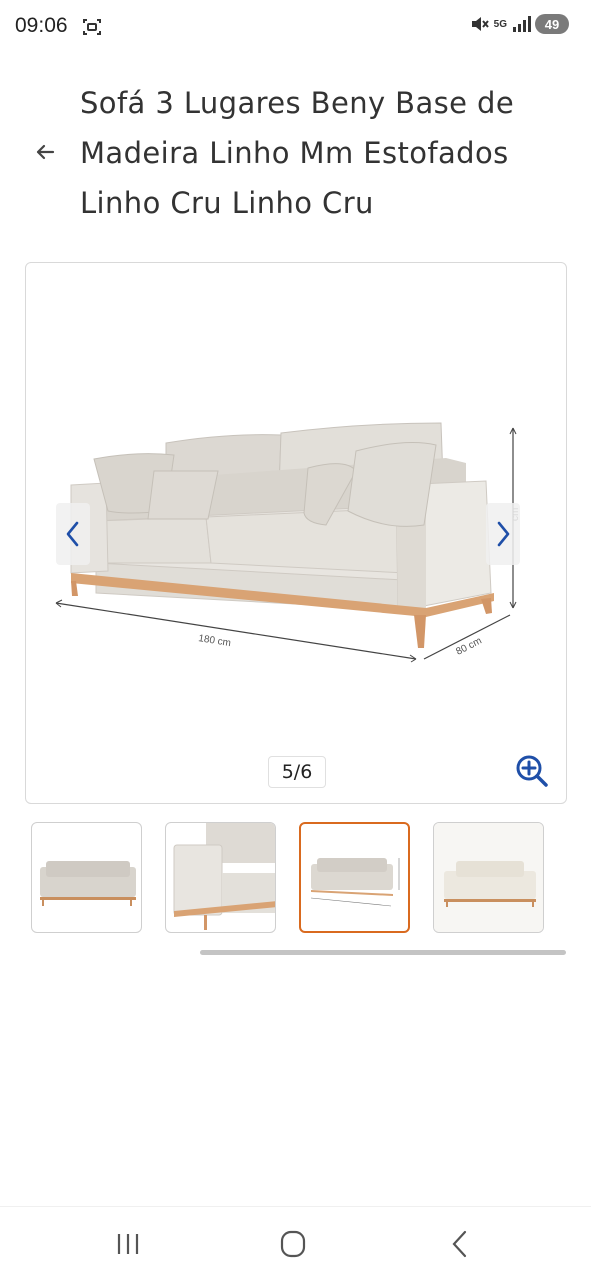  What do you see at coordinates (552, 24) in the screenshot?
I see `battery-icon: 49` at bounding box center [552, 24].